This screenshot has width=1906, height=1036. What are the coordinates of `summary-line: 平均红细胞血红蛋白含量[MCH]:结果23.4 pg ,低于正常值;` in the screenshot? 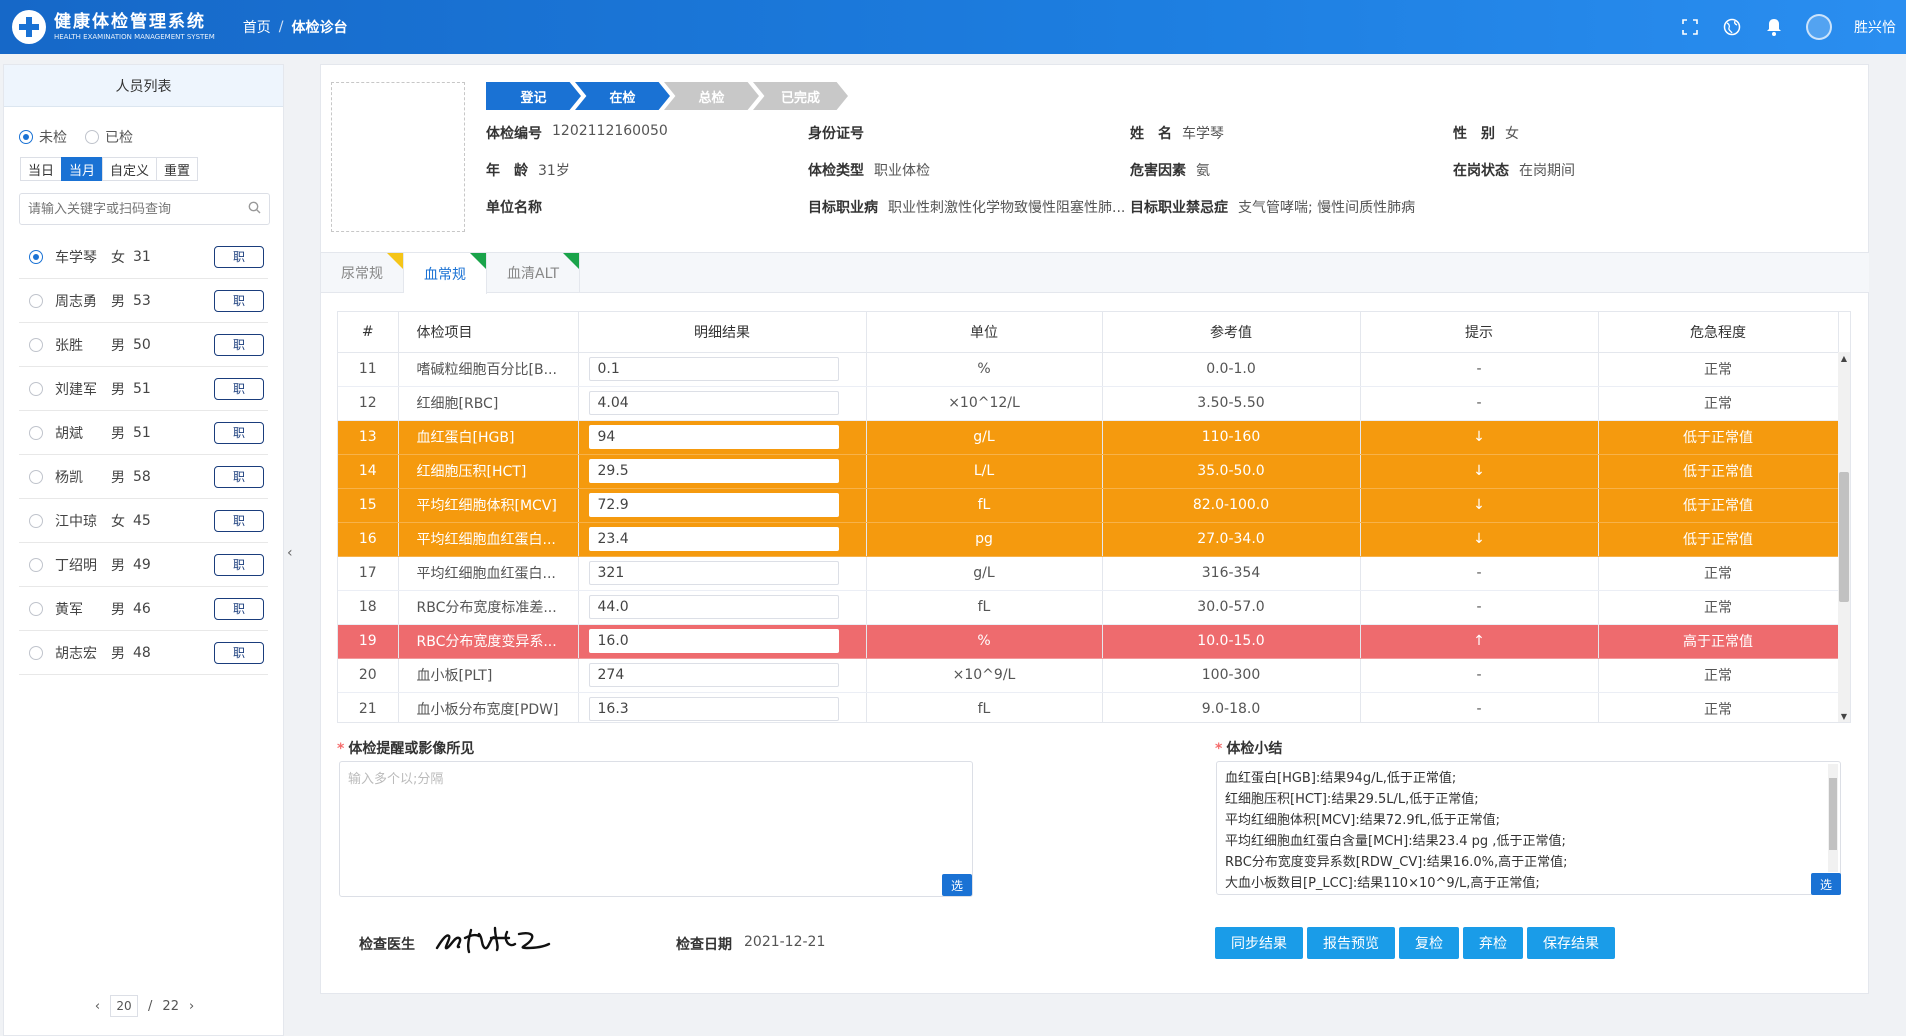 It's located at (1395, 841).